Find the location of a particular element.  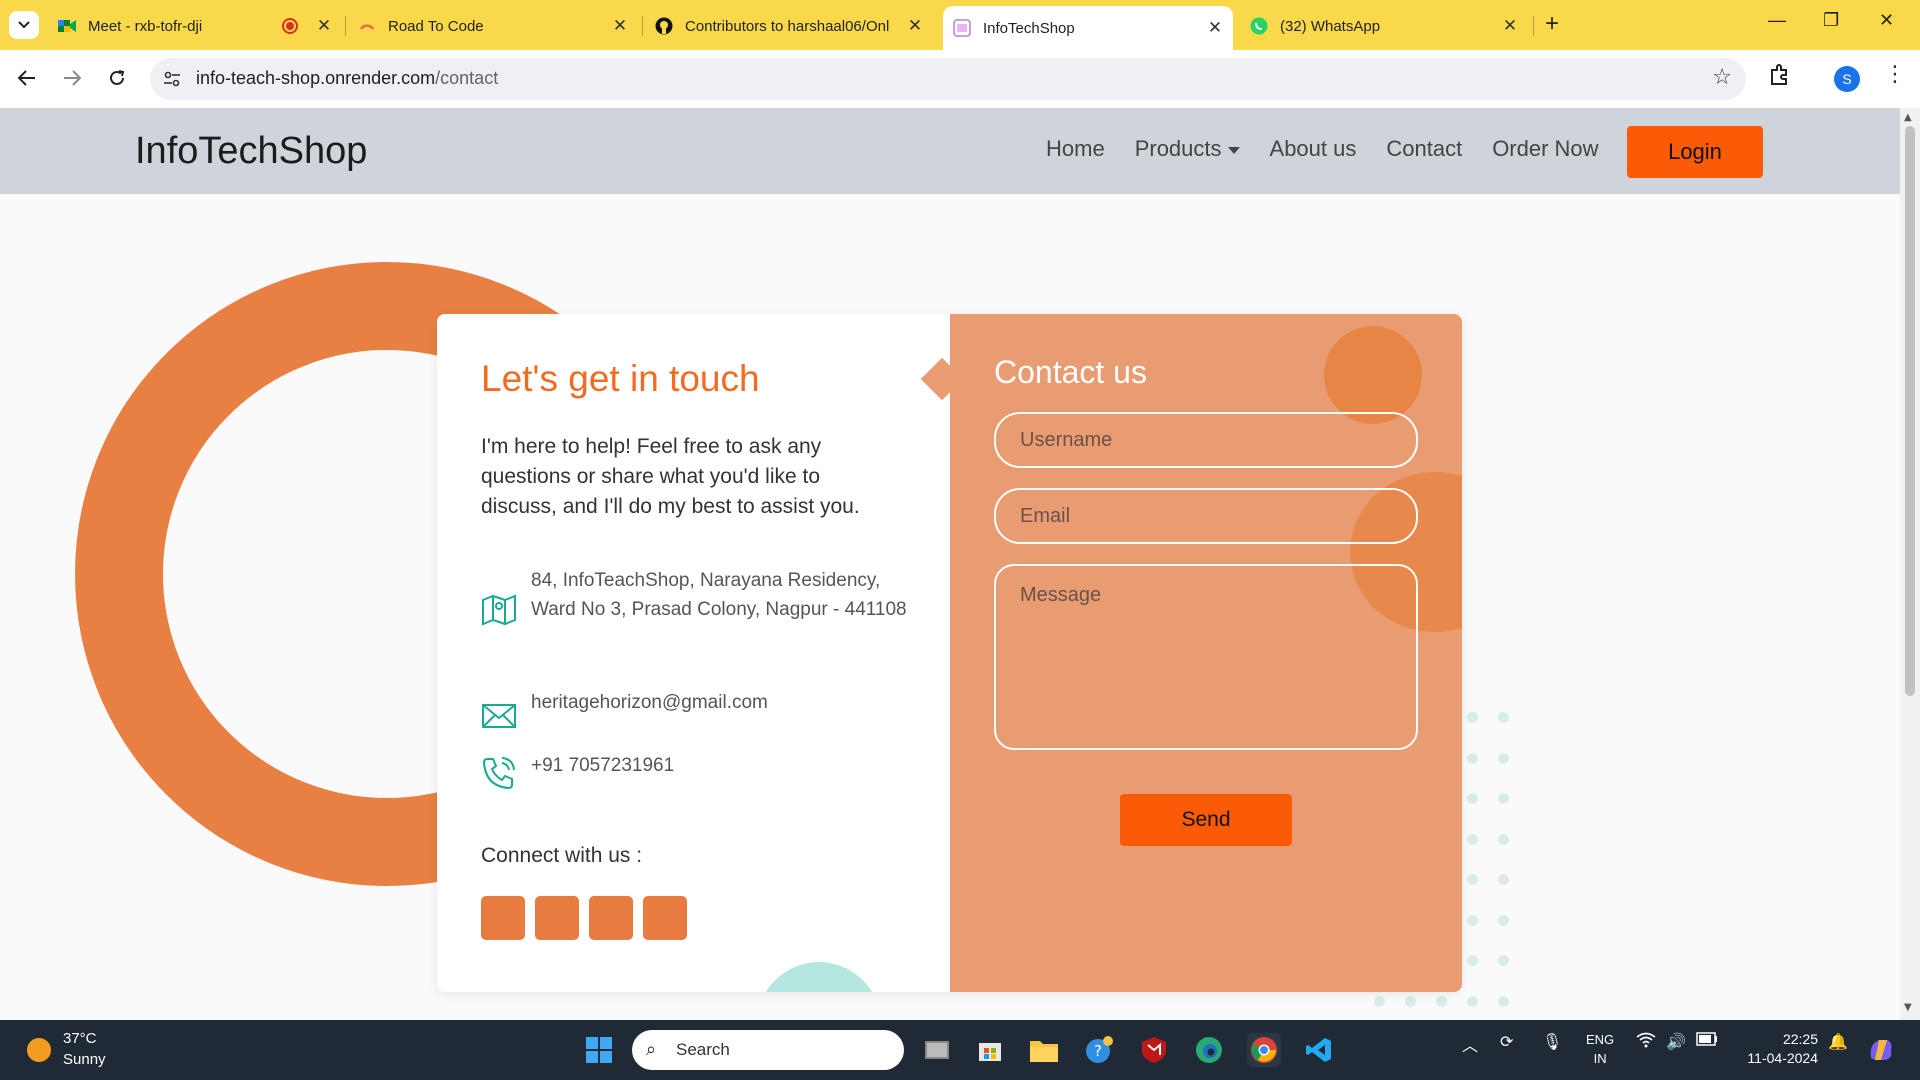

arrow-right-icon is located at coordinates (72, 78).